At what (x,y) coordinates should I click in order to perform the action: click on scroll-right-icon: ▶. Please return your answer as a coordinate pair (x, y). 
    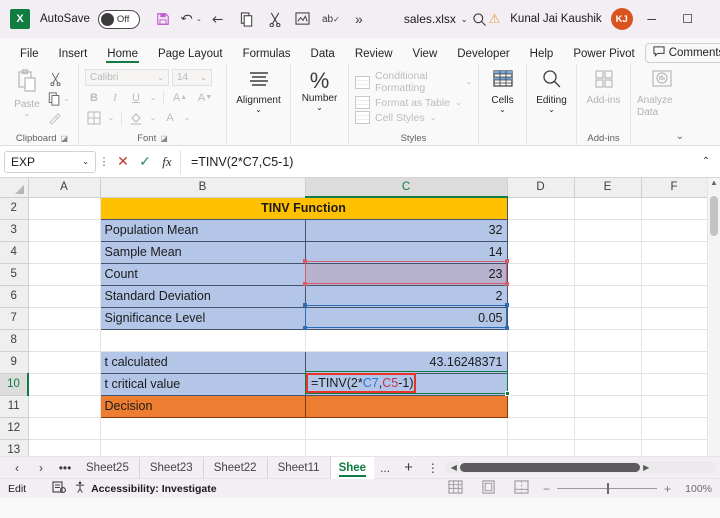
    Looking at the image, I should click on (646, 467).